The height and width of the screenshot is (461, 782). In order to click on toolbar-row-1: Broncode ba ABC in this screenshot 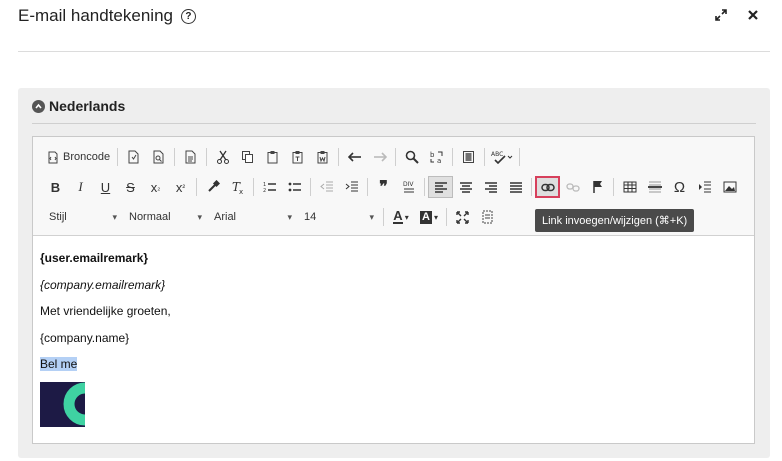, I will do `click(283, 157)`.